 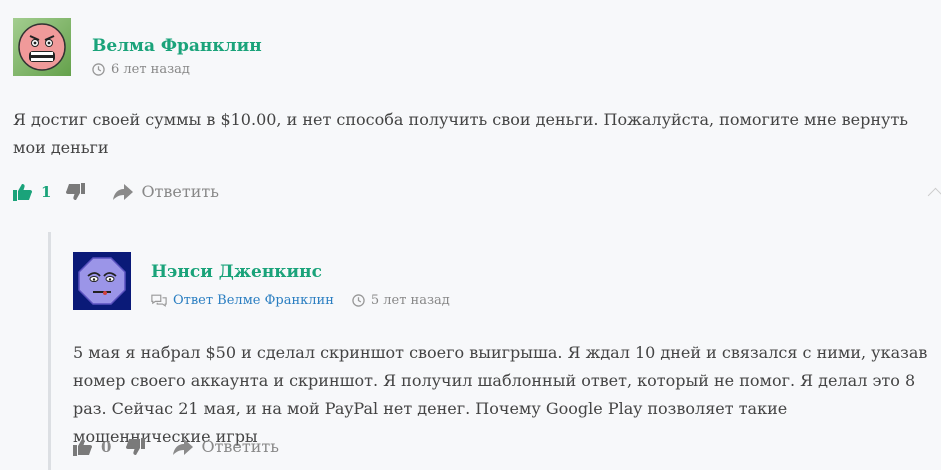 I want to click on comment-actions: 1 Ответить, so click(x=116, y=191).